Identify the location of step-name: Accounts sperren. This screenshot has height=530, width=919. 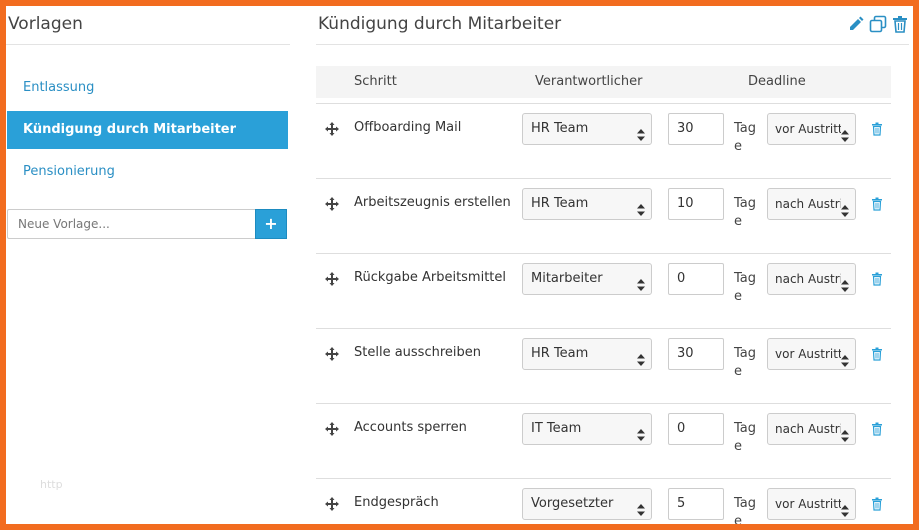
(410, 427).